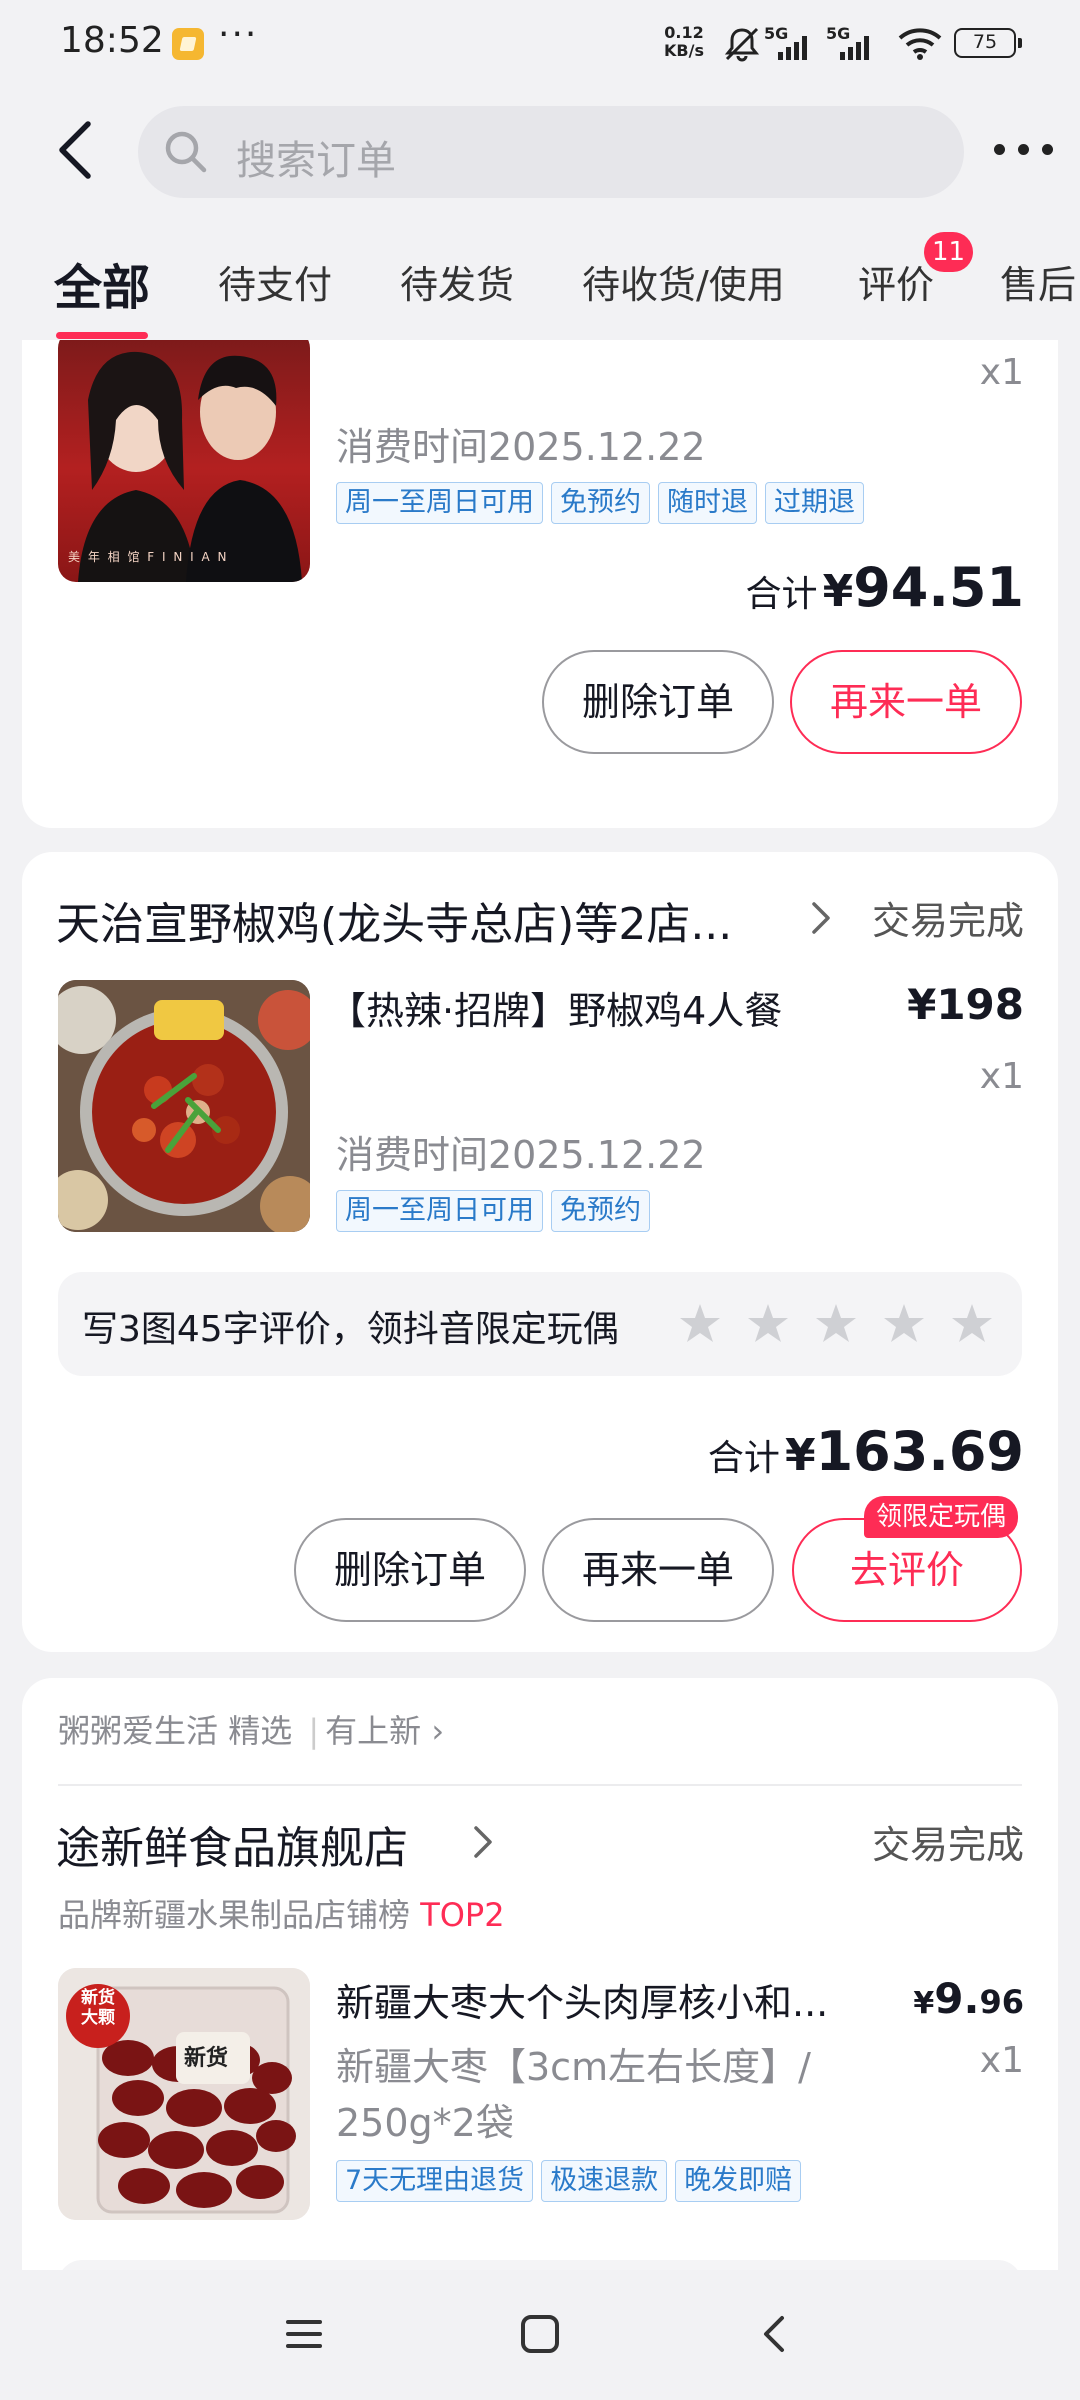 Image resolution: width=1080 pixels, height=2400 pixels. Describe the element at coordinates (896, 281) in the screenshot. I see `tab-review: 评价` at that location.